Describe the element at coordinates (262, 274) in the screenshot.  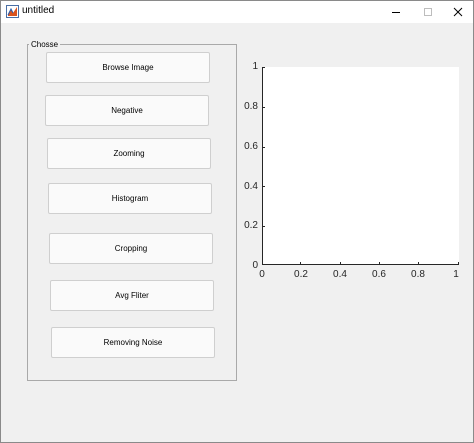
I see `x-tick-label: 0` at that location.